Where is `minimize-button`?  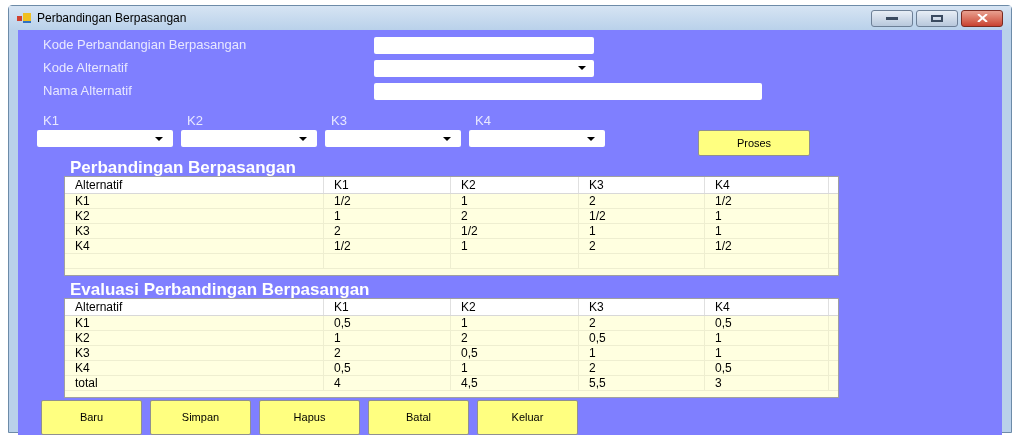 minimize-button is located at coordinates (892, 18).